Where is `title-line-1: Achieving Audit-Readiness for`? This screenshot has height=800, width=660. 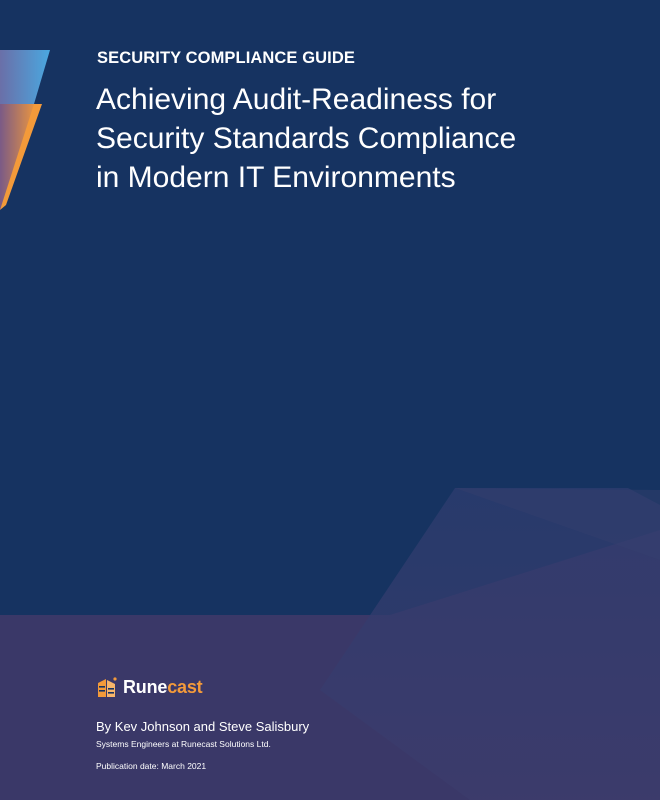 title-line-1: Achieving Audit-Readiness for is located at coordinates (296, 99).